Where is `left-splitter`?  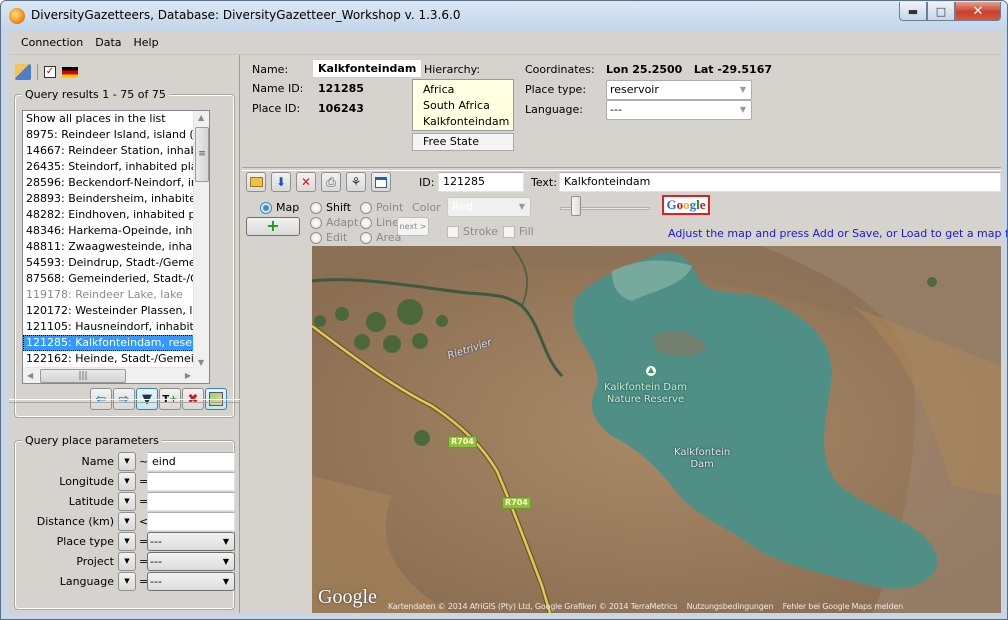 left-splitter is located at coordinates (124, 401).